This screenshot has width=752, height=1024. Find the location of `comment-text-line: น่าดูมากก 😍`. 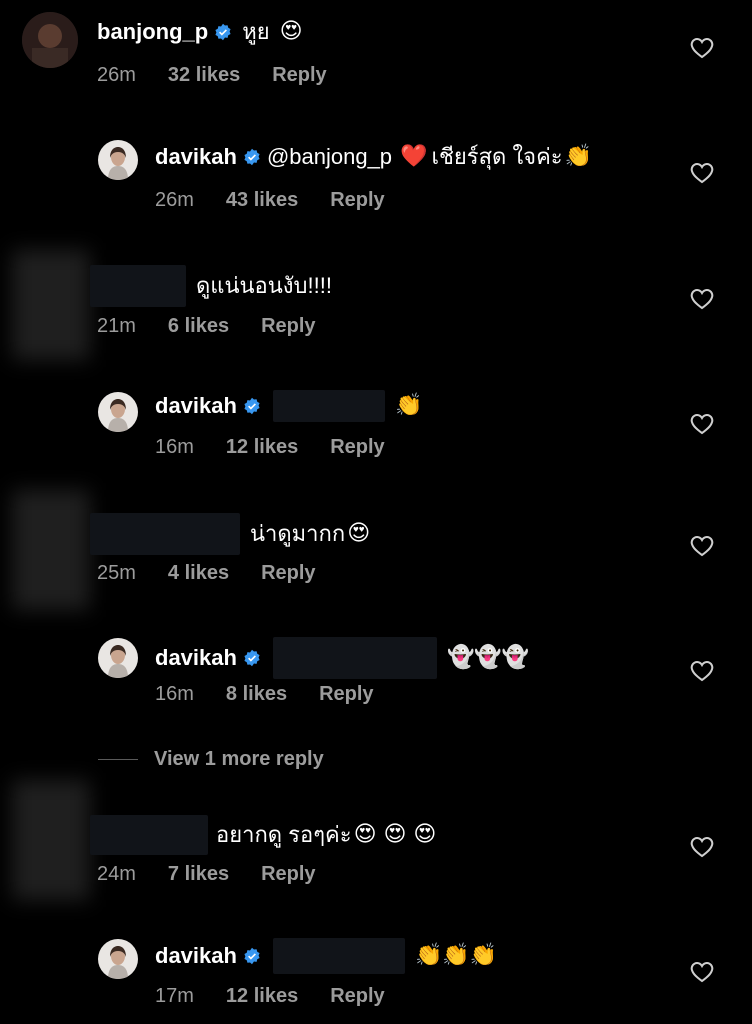

comment-text-line: น่าดูมากก 😍 is located at coordinates (230, 534).